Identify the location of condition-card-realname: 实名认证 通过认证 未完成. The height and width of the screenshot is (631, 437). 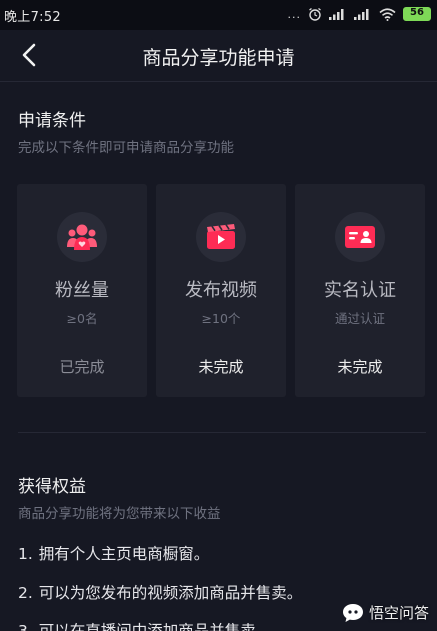
(360, 290).